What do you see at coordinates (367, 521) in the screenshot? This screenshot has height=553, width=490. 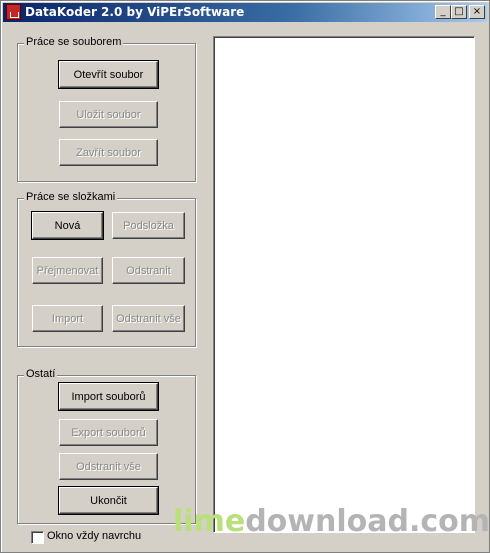 I see `watermark-part2: download.com` at bounding box center [367, 521].